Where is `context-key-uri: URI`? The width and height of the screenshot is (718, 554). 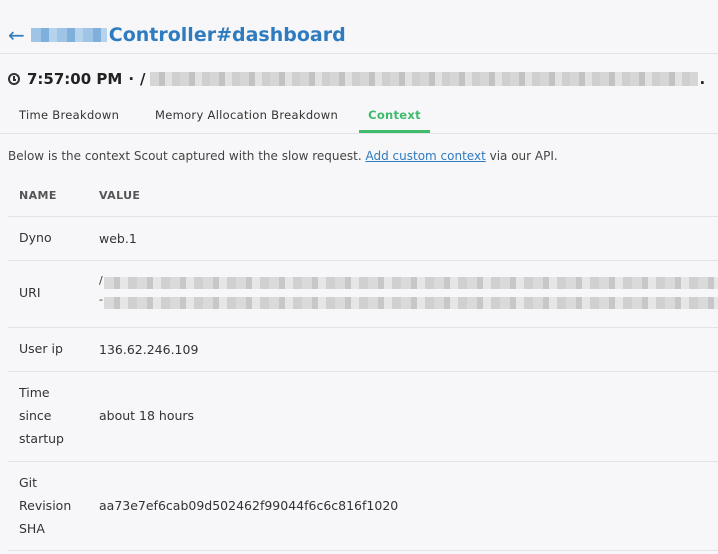
context-key-uri: URI is located at coordinates (30, 292).